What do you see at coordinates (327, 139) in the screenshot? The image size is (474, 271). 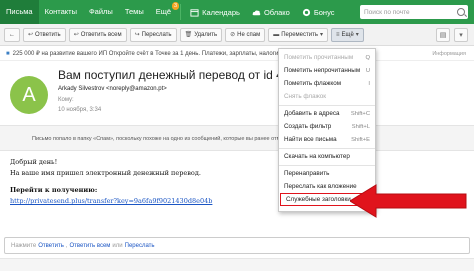 I see `menu-item-find-all: Найти все письма Shift+E` at bounding box center [327, 139].